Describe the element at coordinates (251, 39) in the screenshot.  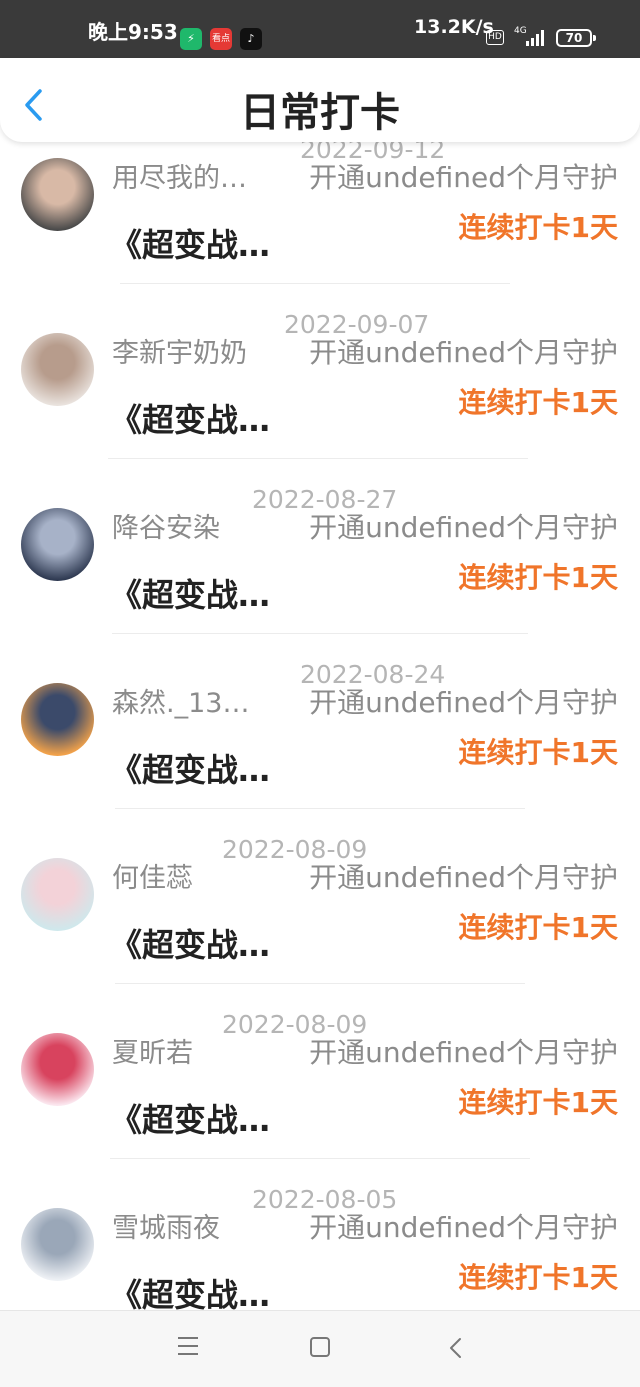
I see `tiktok-app-icon: ♪` at that location.